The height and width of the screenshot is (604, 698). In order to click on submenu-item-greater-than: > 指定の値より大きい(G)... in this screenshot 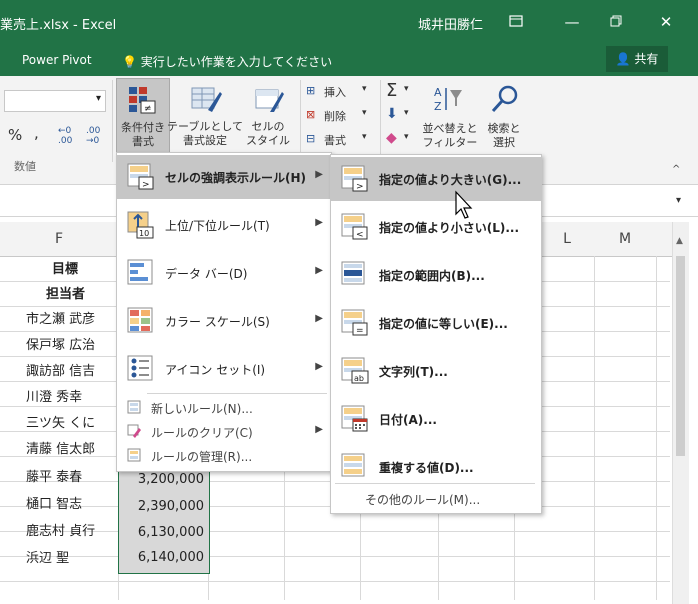, I will do `click(436, 179)`.